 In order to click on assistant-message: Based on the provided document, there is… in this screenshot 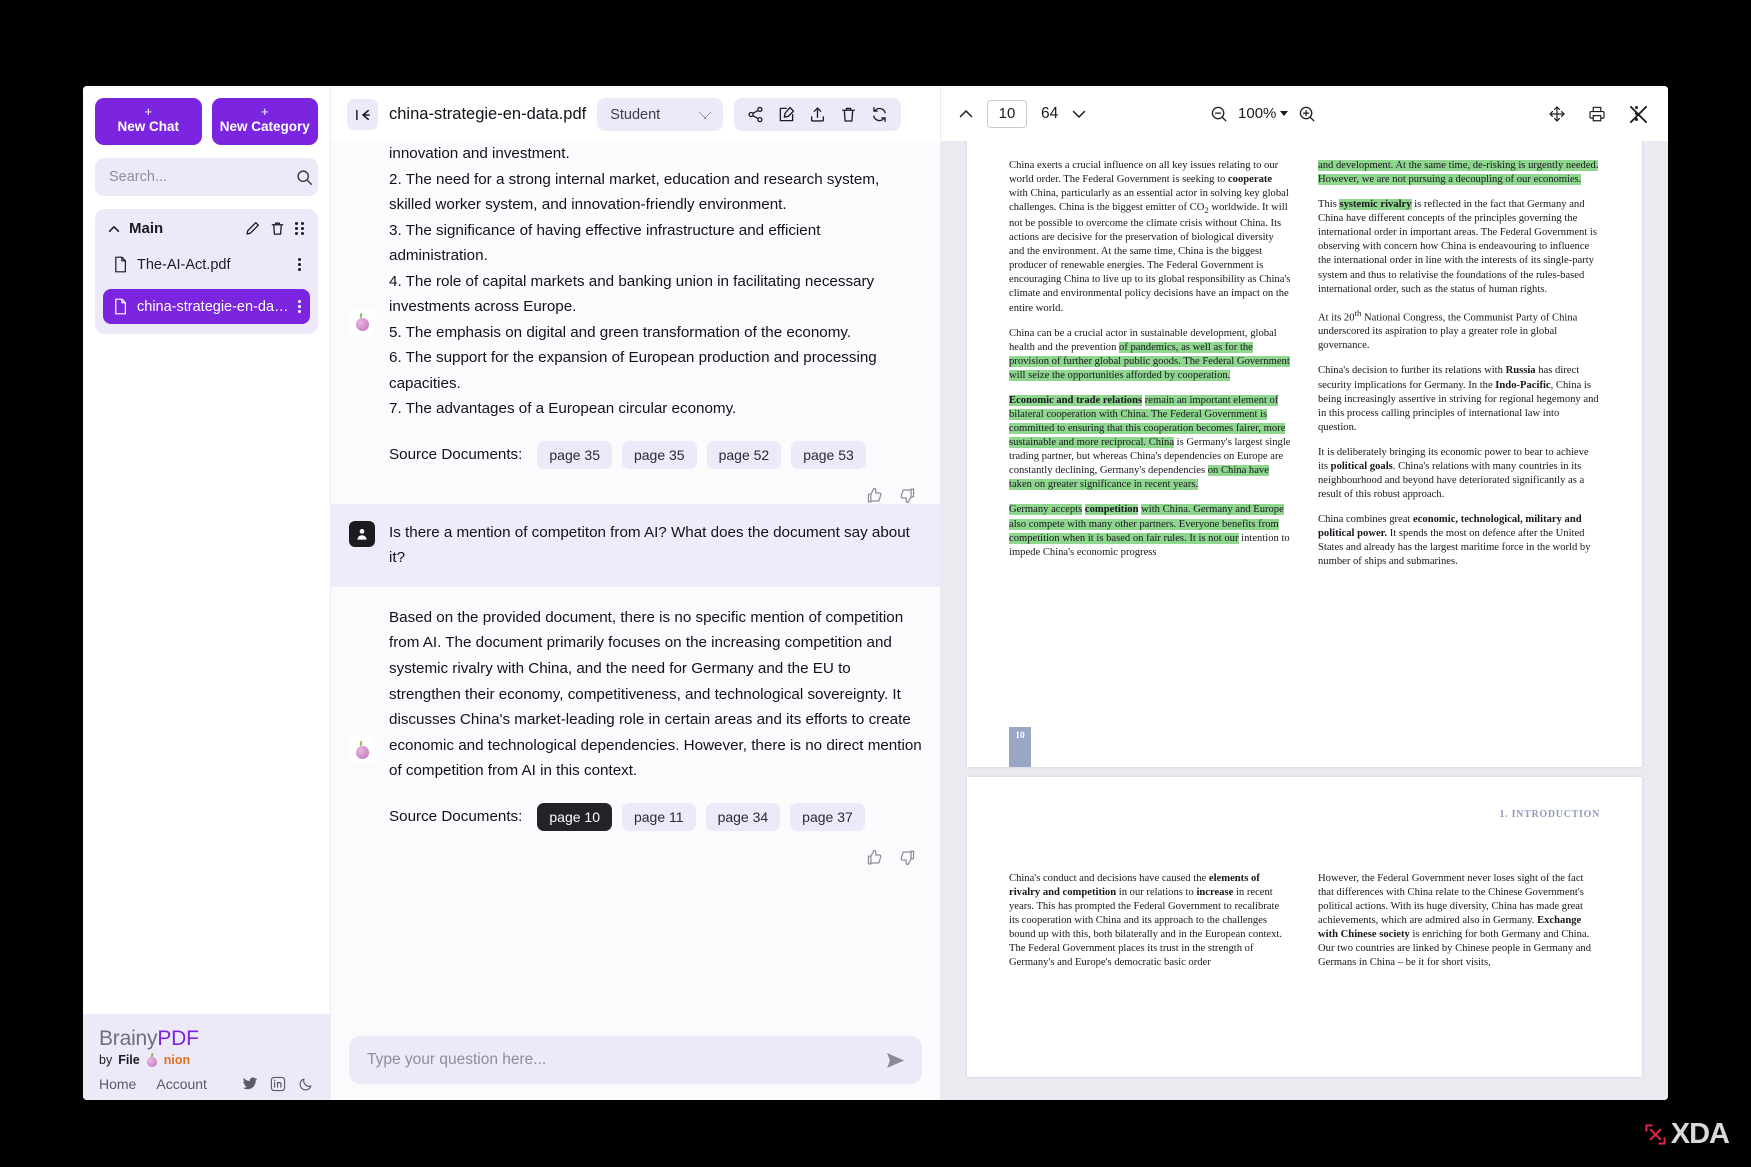, I will do `click(635, 726)`.